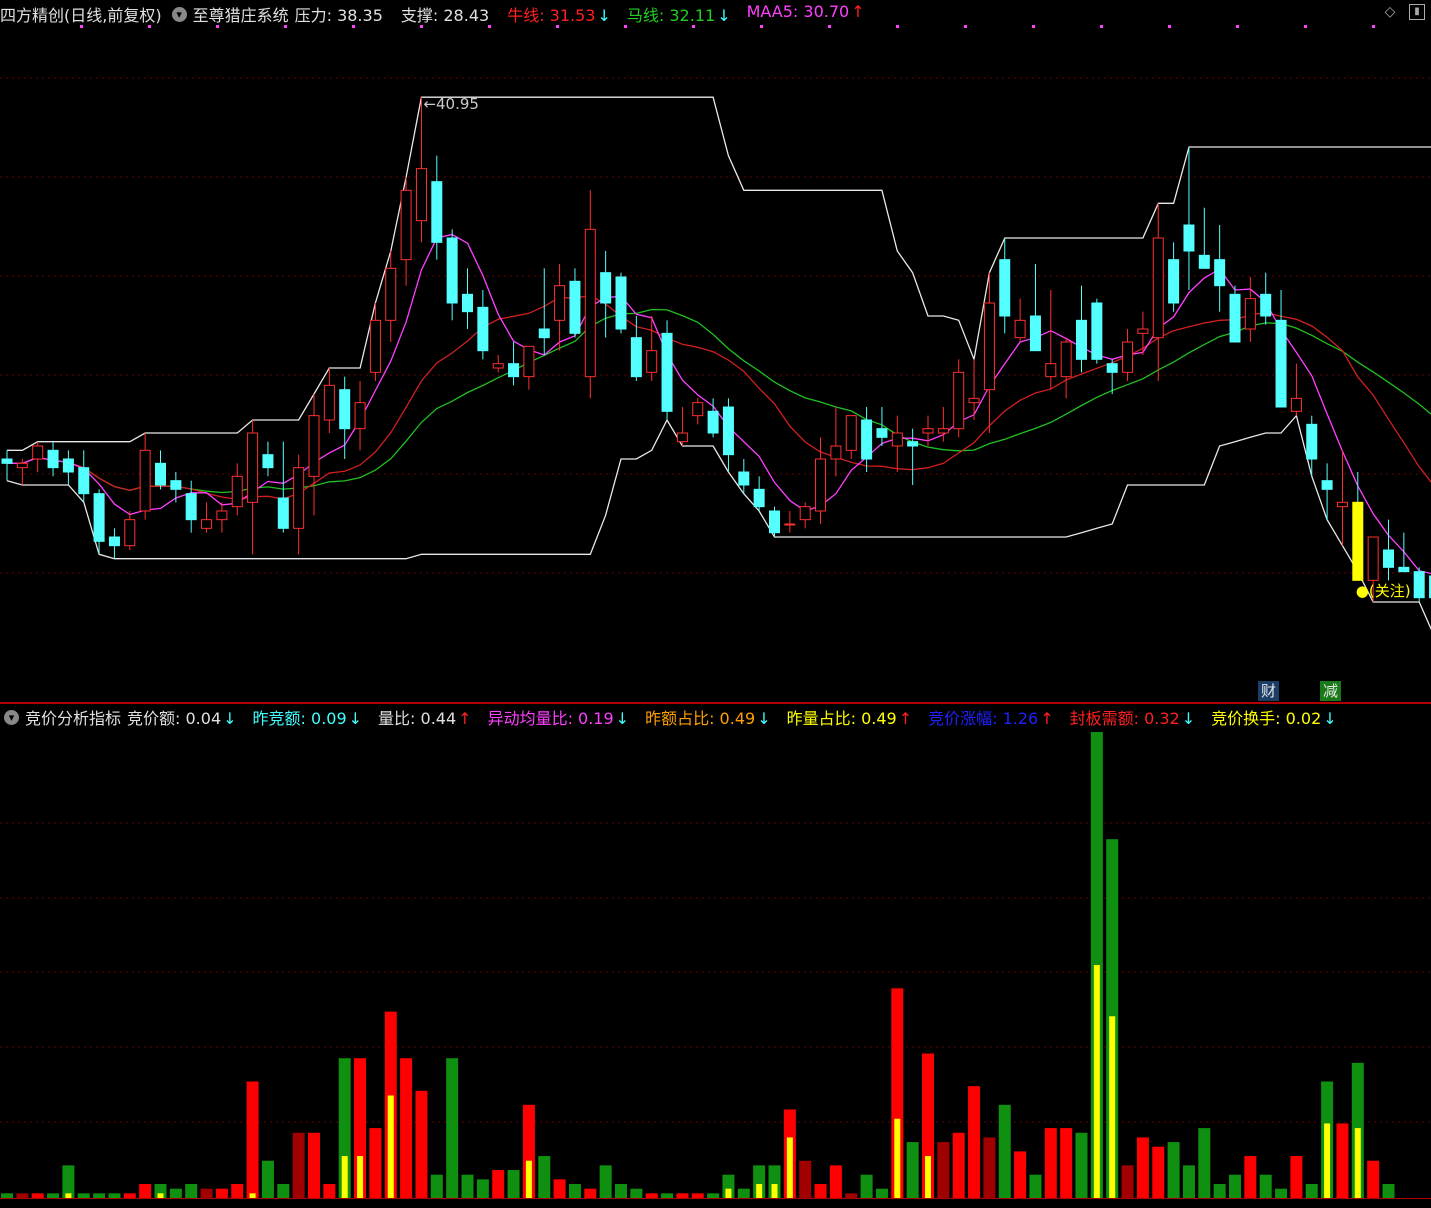 The height and width of the screenshot is (1208, 1431). I want to click on sub-legend-item-6: 竞价涨幅: 1.26 ↑, so click(991, 718).